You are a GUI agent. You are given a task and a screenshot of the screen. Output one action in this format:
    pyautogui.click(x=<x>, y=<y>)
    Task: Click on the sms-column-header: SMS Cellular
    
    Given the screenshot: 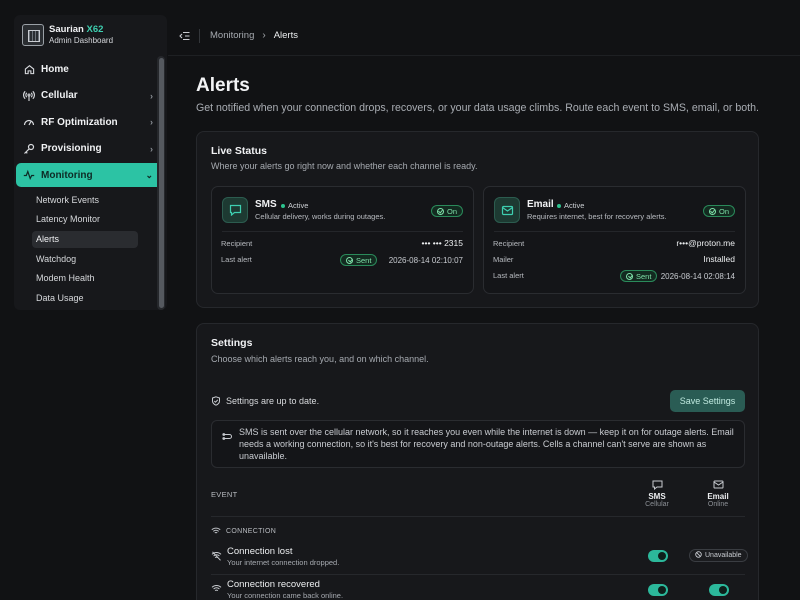 What is the action you would take?
    pyautogui.click(x=657, y=494)
    